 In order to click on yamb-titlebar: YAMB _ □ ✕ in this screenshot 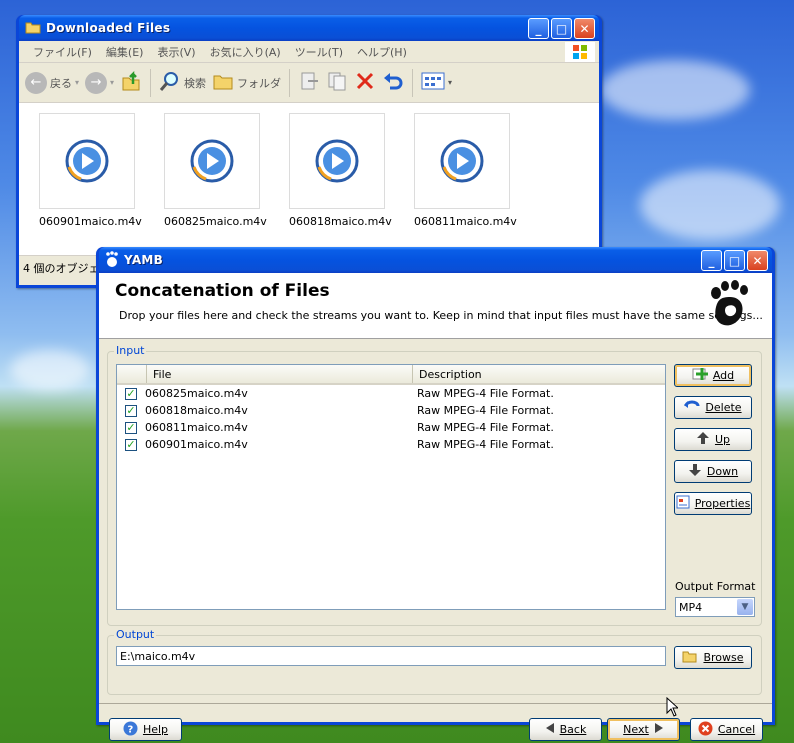, I will do `click(435, 260)`.